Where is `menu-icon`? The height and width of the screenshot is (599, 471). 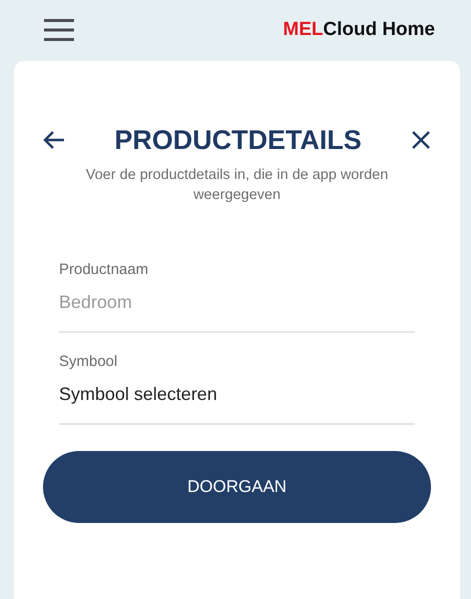 menu-icon is located at coordinates (59, 29).